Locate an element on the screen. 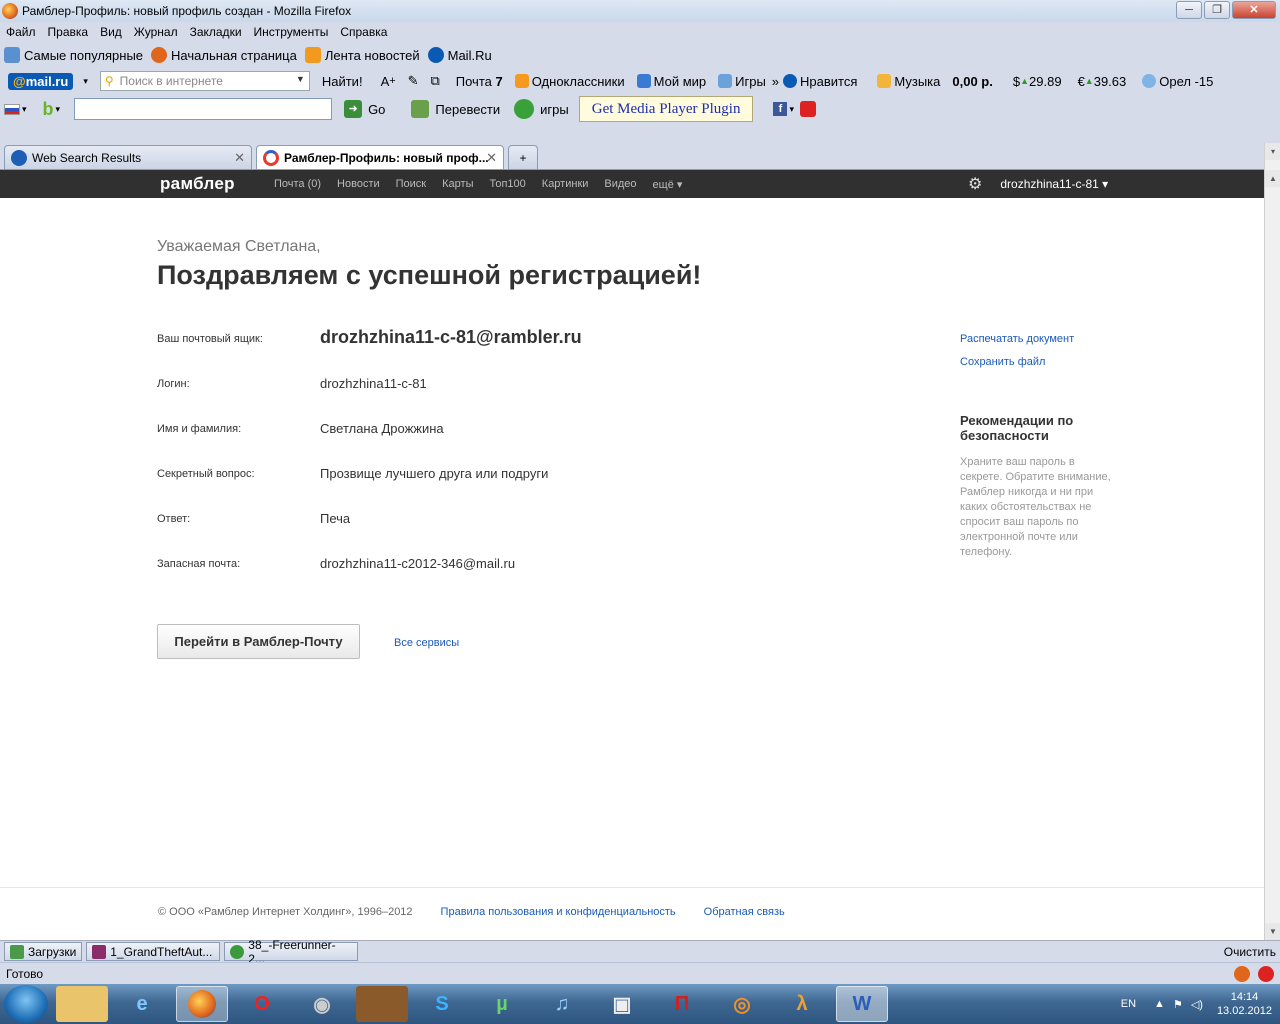 The height and width of the screenshot is (1024, 1280). clock: 14:14 13.02.2012 is located at coordinates (1244, 1004).